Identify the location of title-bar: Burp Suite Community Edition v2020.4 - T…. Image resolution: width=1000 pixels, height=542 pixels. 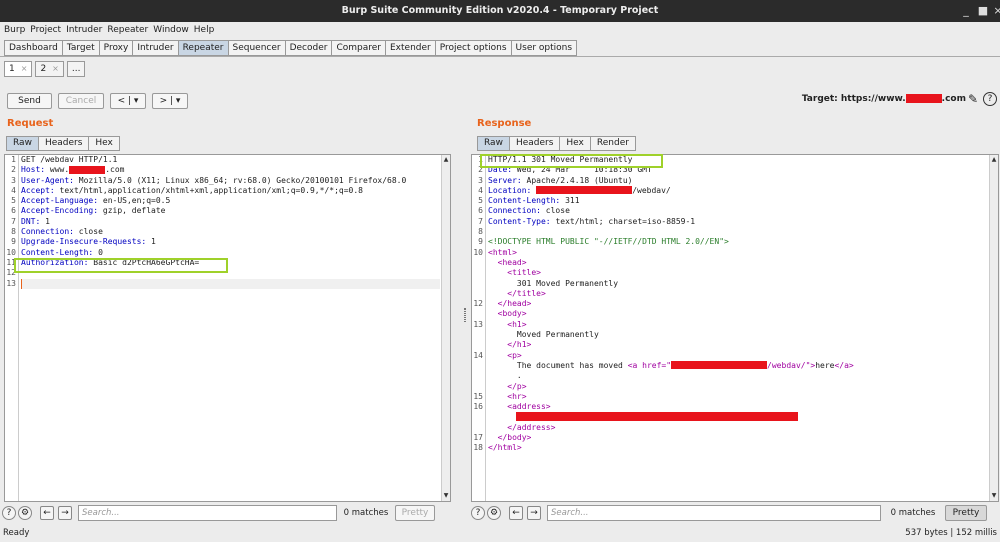
(500, 11).